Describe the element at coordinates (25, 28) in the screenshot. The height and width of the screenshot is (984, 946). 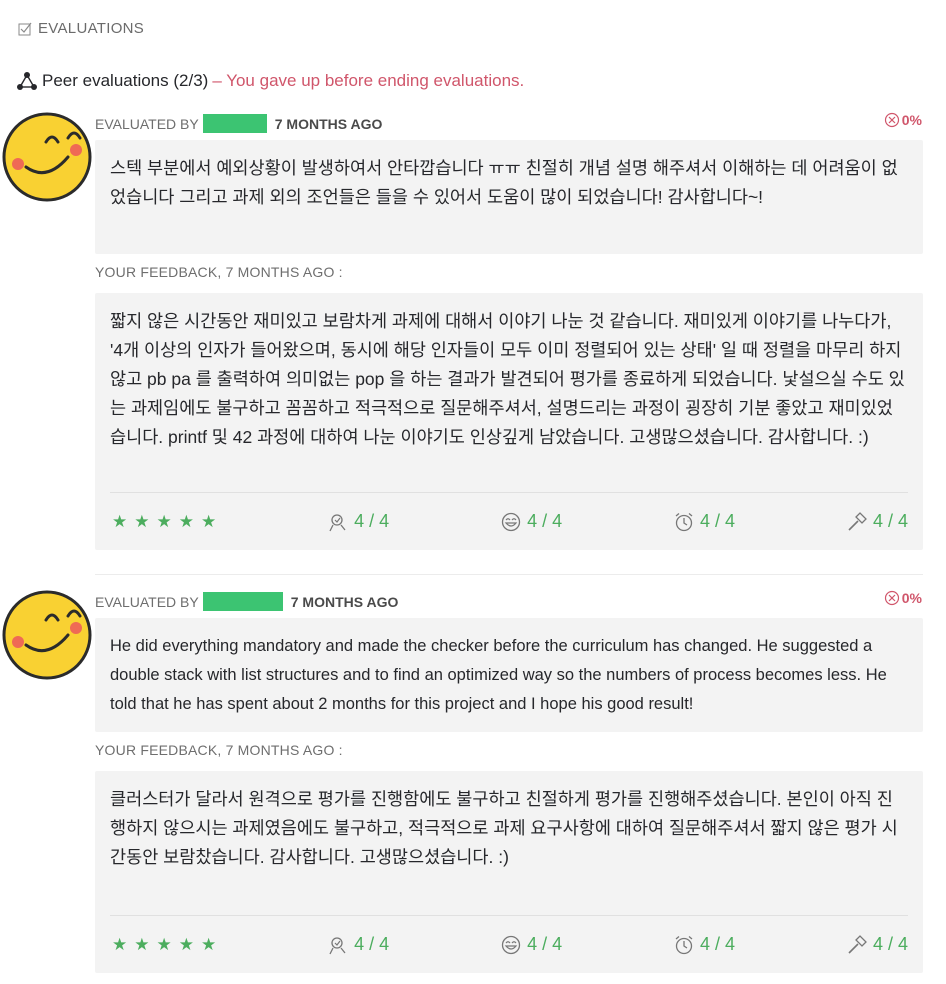
I see `checkbox-icon` at that location.